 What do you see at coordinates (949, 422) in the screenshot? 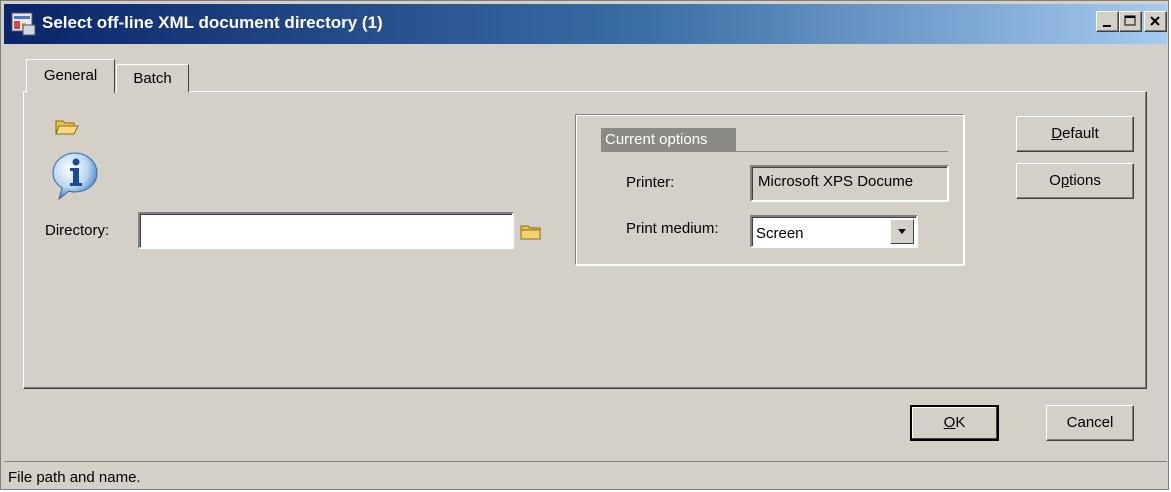
I see `ok-button-mnemonic: O` at bounding box center [949, 422].